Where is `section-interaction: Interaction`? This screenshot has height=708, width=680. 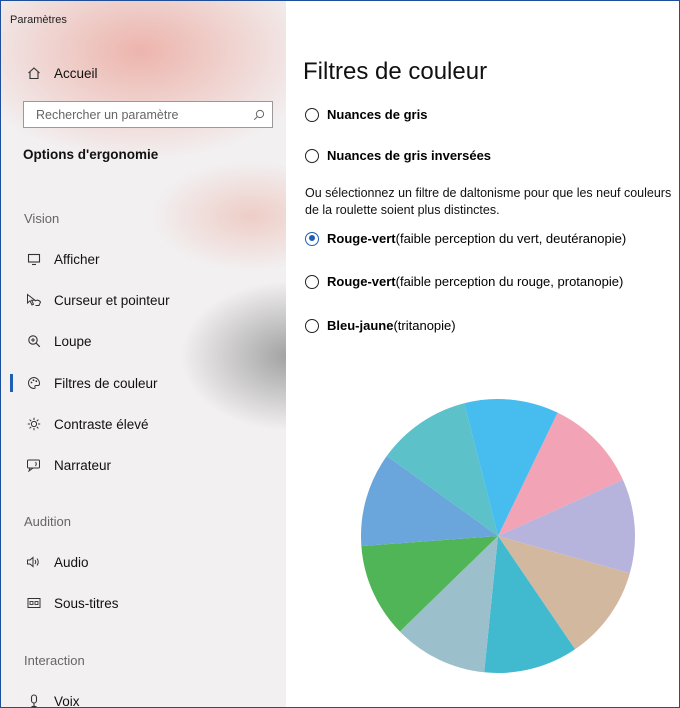
section-interaction: Interaction is located at coordinates (54, 660).